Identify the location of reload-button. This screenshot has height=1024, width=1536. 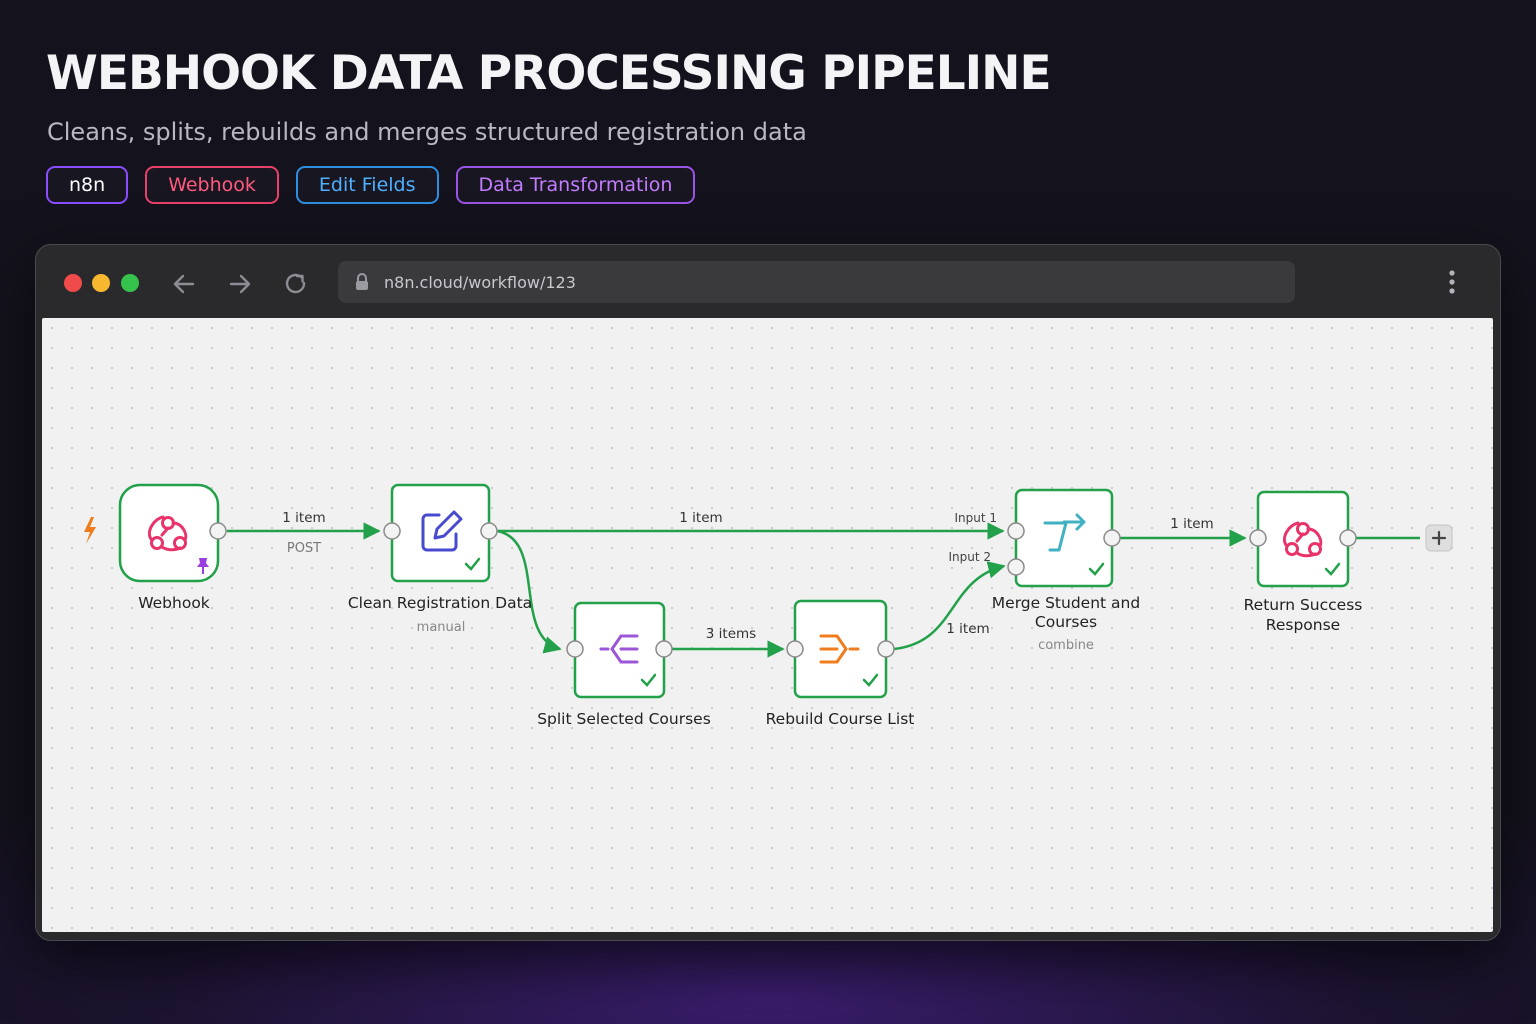
(296, 284).